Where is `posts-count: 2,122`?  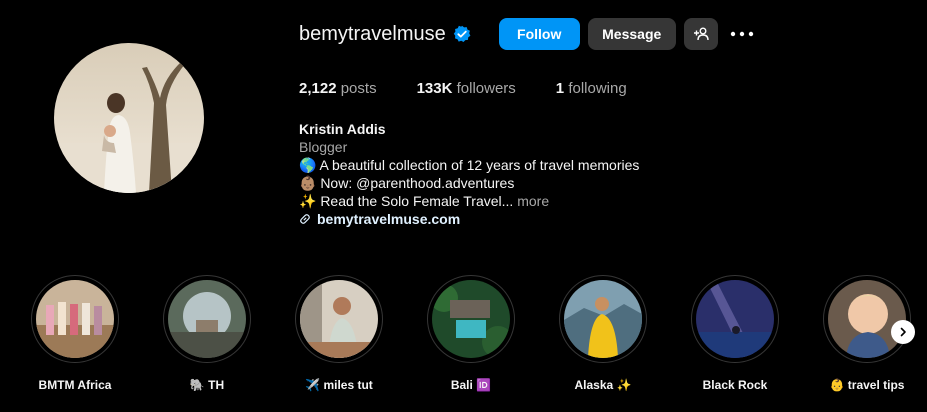
posts-count: 2,122 is located at coordinates (318, 88).